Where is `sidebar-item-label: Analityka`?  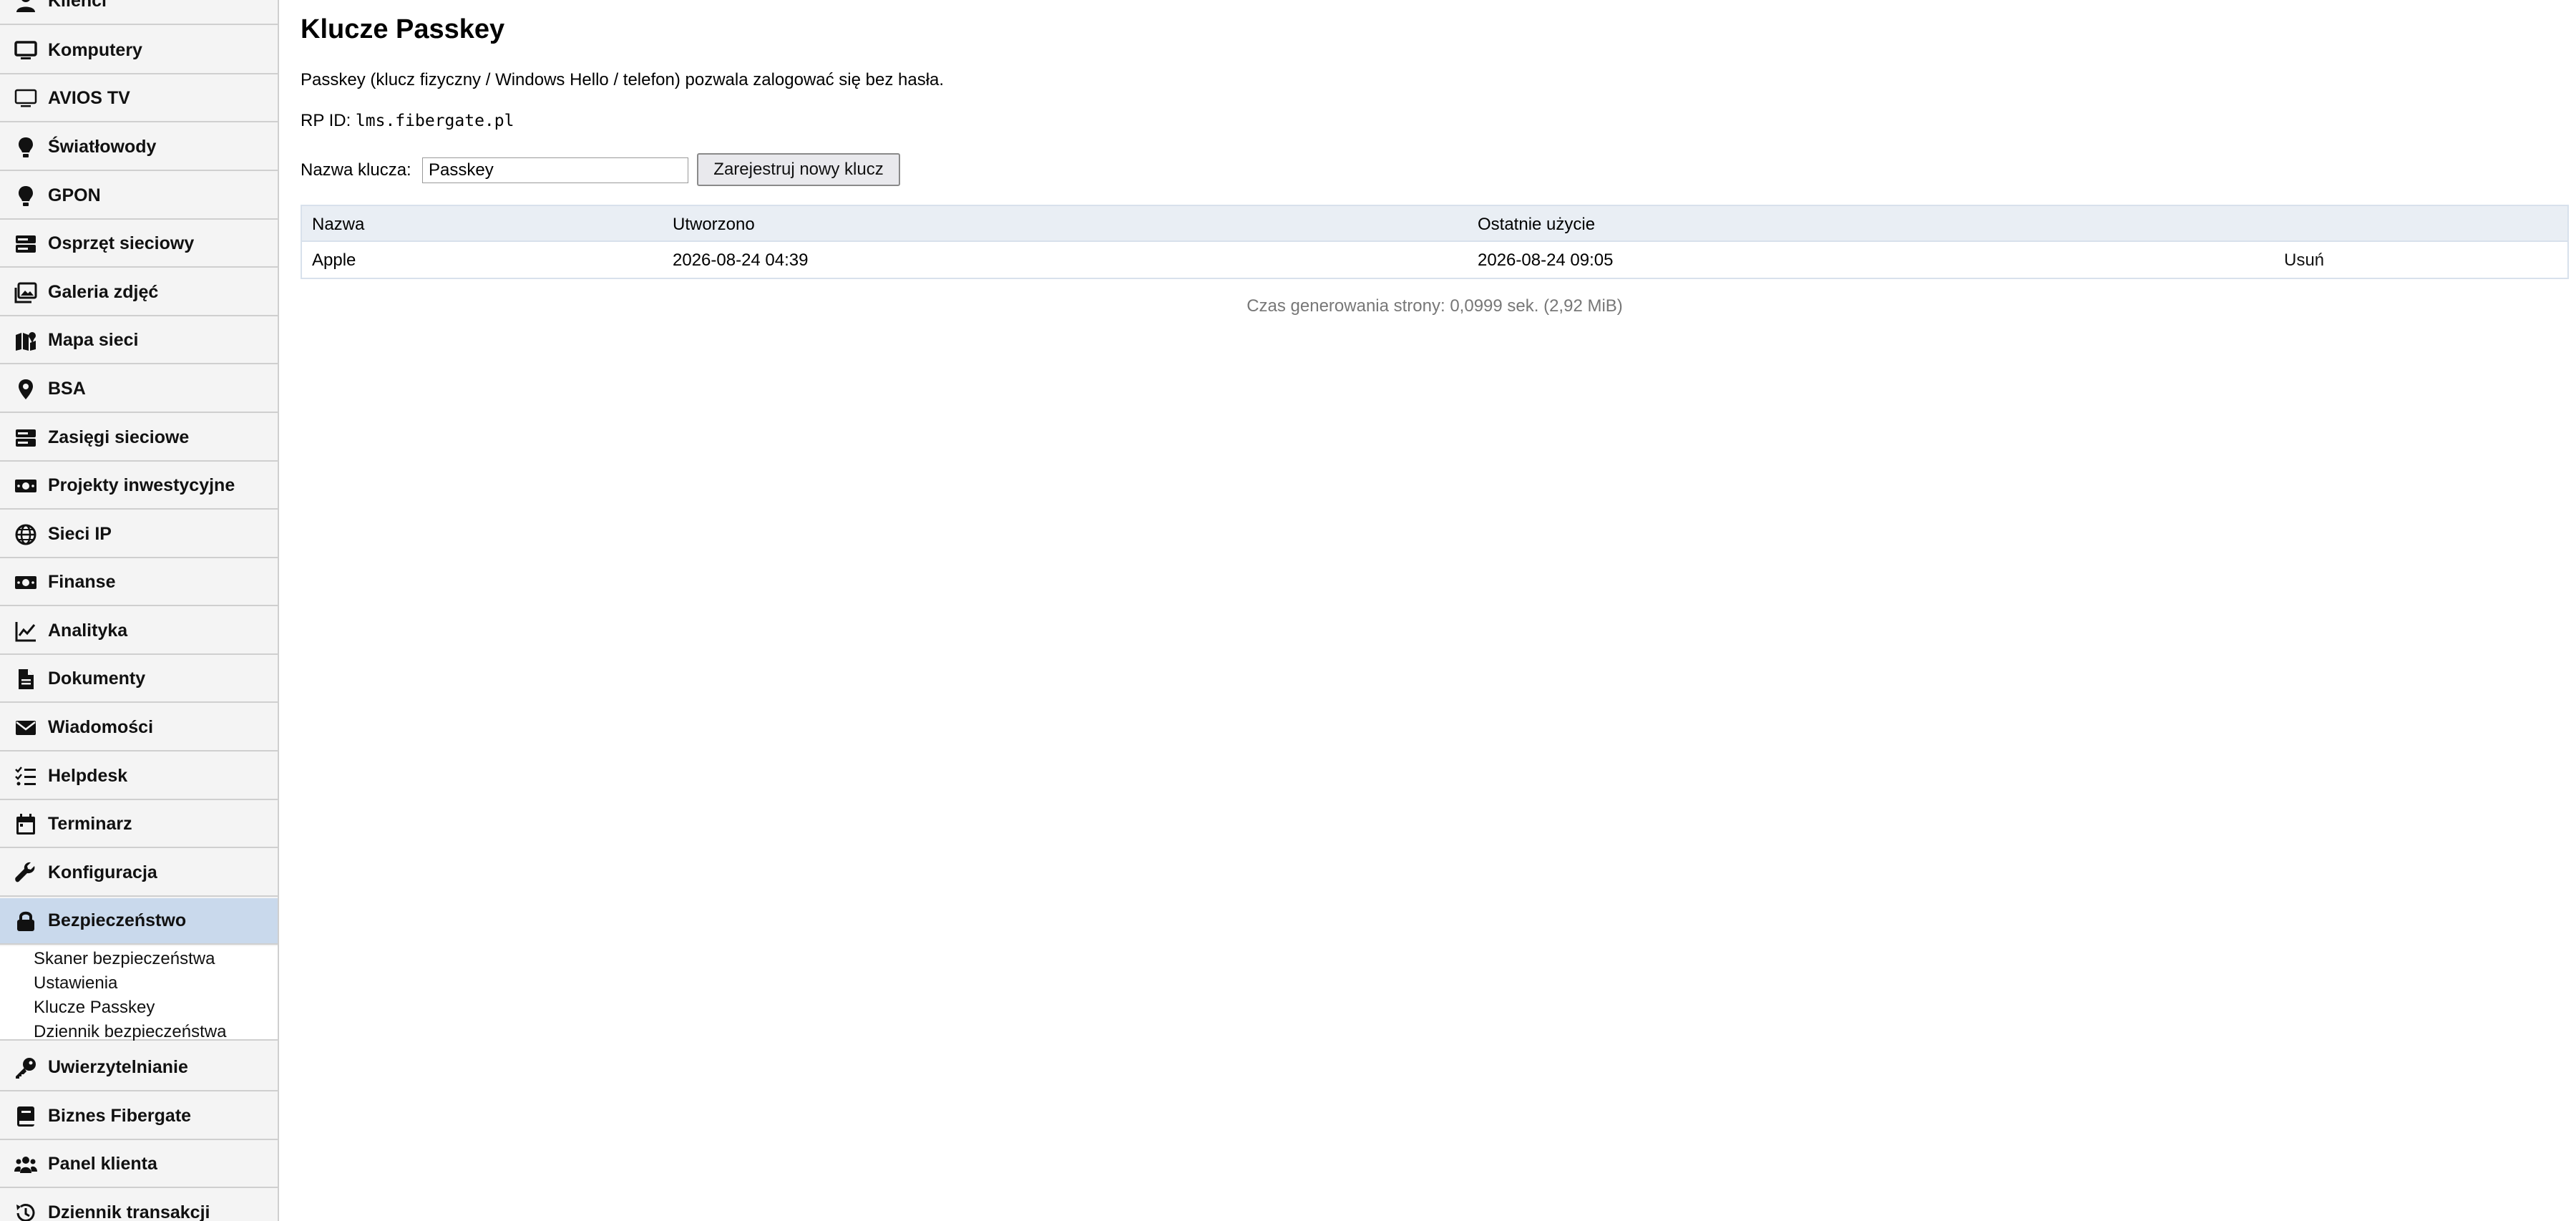
sidebar-item-label: Analityka is located at coordinates (88, 631).